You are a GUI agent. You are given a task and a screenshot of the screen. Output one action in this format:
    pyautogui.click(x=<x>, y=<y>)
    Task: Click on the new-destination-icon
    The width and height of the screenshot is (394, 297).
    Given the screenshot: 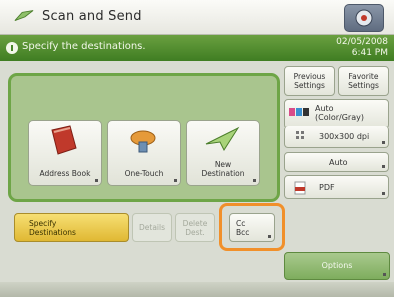 What is the action you would take?
    pyautogui.click(x=222, y=139)
    